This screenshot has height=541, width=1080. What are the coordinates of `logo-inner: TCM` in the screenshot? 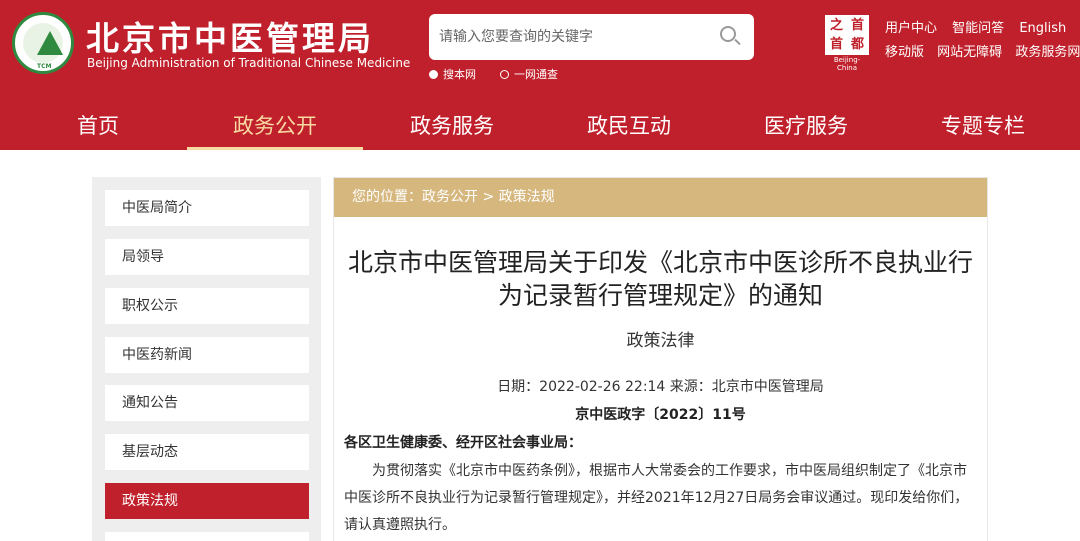 It's located at (43, 46).